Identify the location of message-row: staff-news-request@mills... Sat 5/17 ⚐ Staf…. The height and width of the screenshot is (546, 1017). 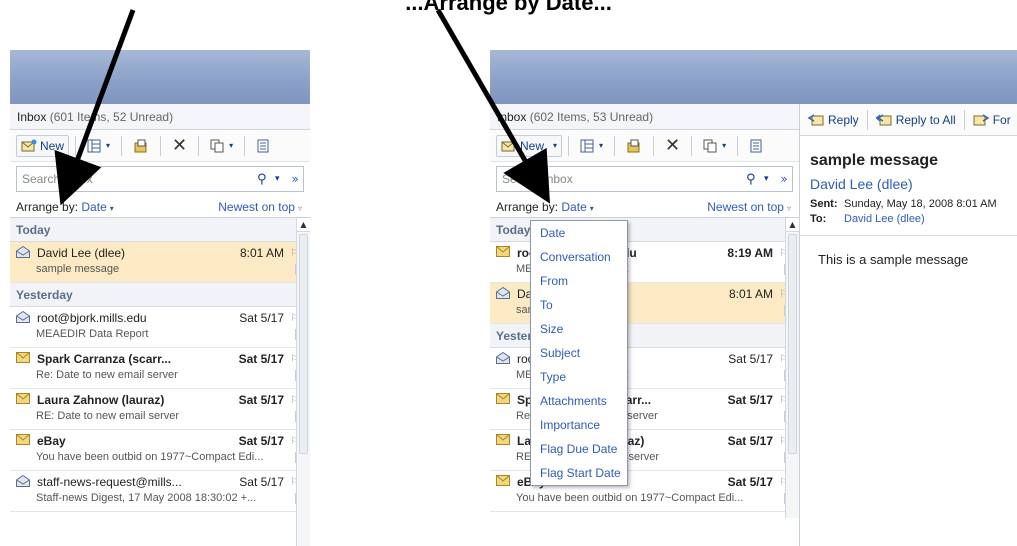
(160, 491).